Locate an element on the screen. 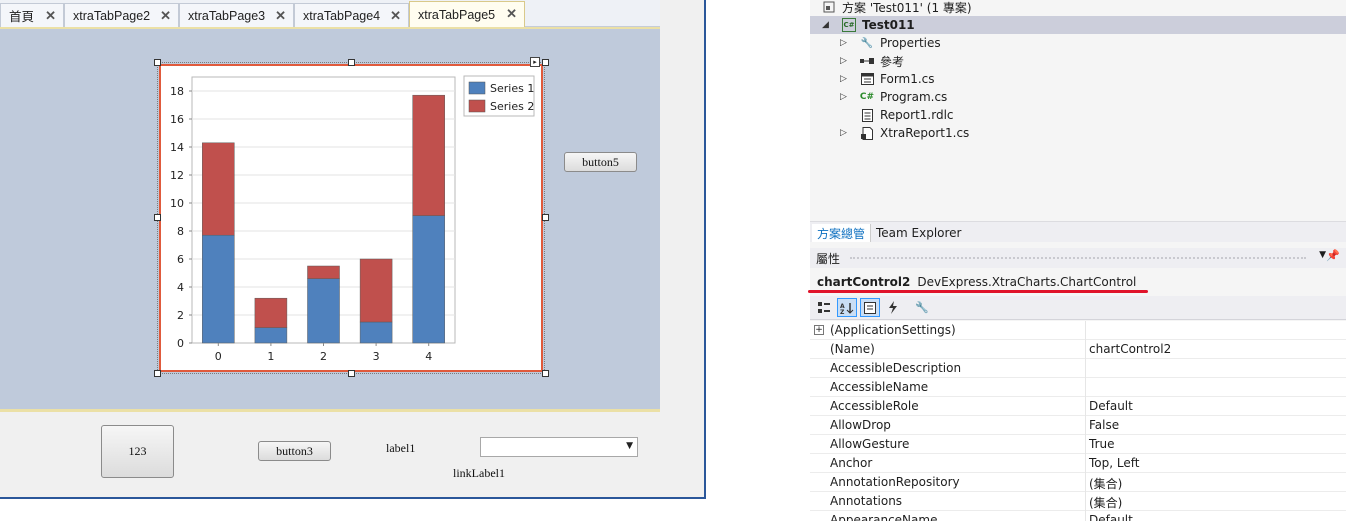  property-row: AnnotationRepository (集合) is located at coordinates (1078, 482).